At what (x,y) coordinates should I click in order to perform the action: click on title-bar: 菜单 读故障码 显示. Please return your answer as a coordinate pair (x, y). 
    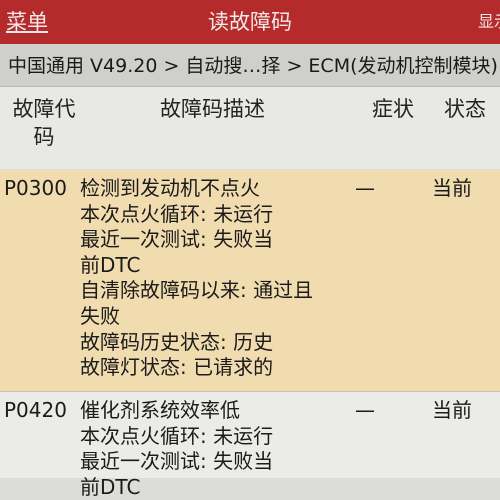
    Looking at the image, I should click on (250, 22).